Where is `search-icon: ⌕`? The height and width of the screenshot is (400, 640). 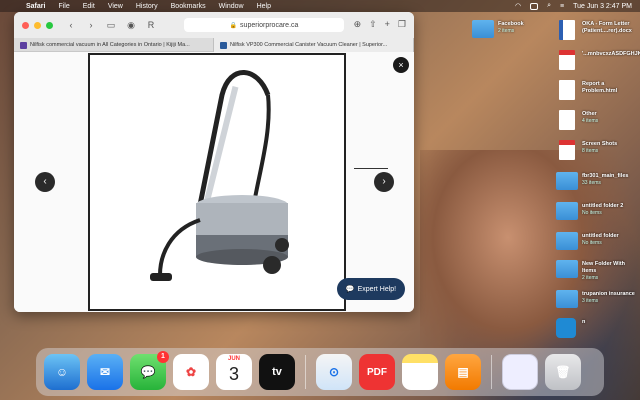 search-icon: ⌕ is located at coordinates (549, 6).